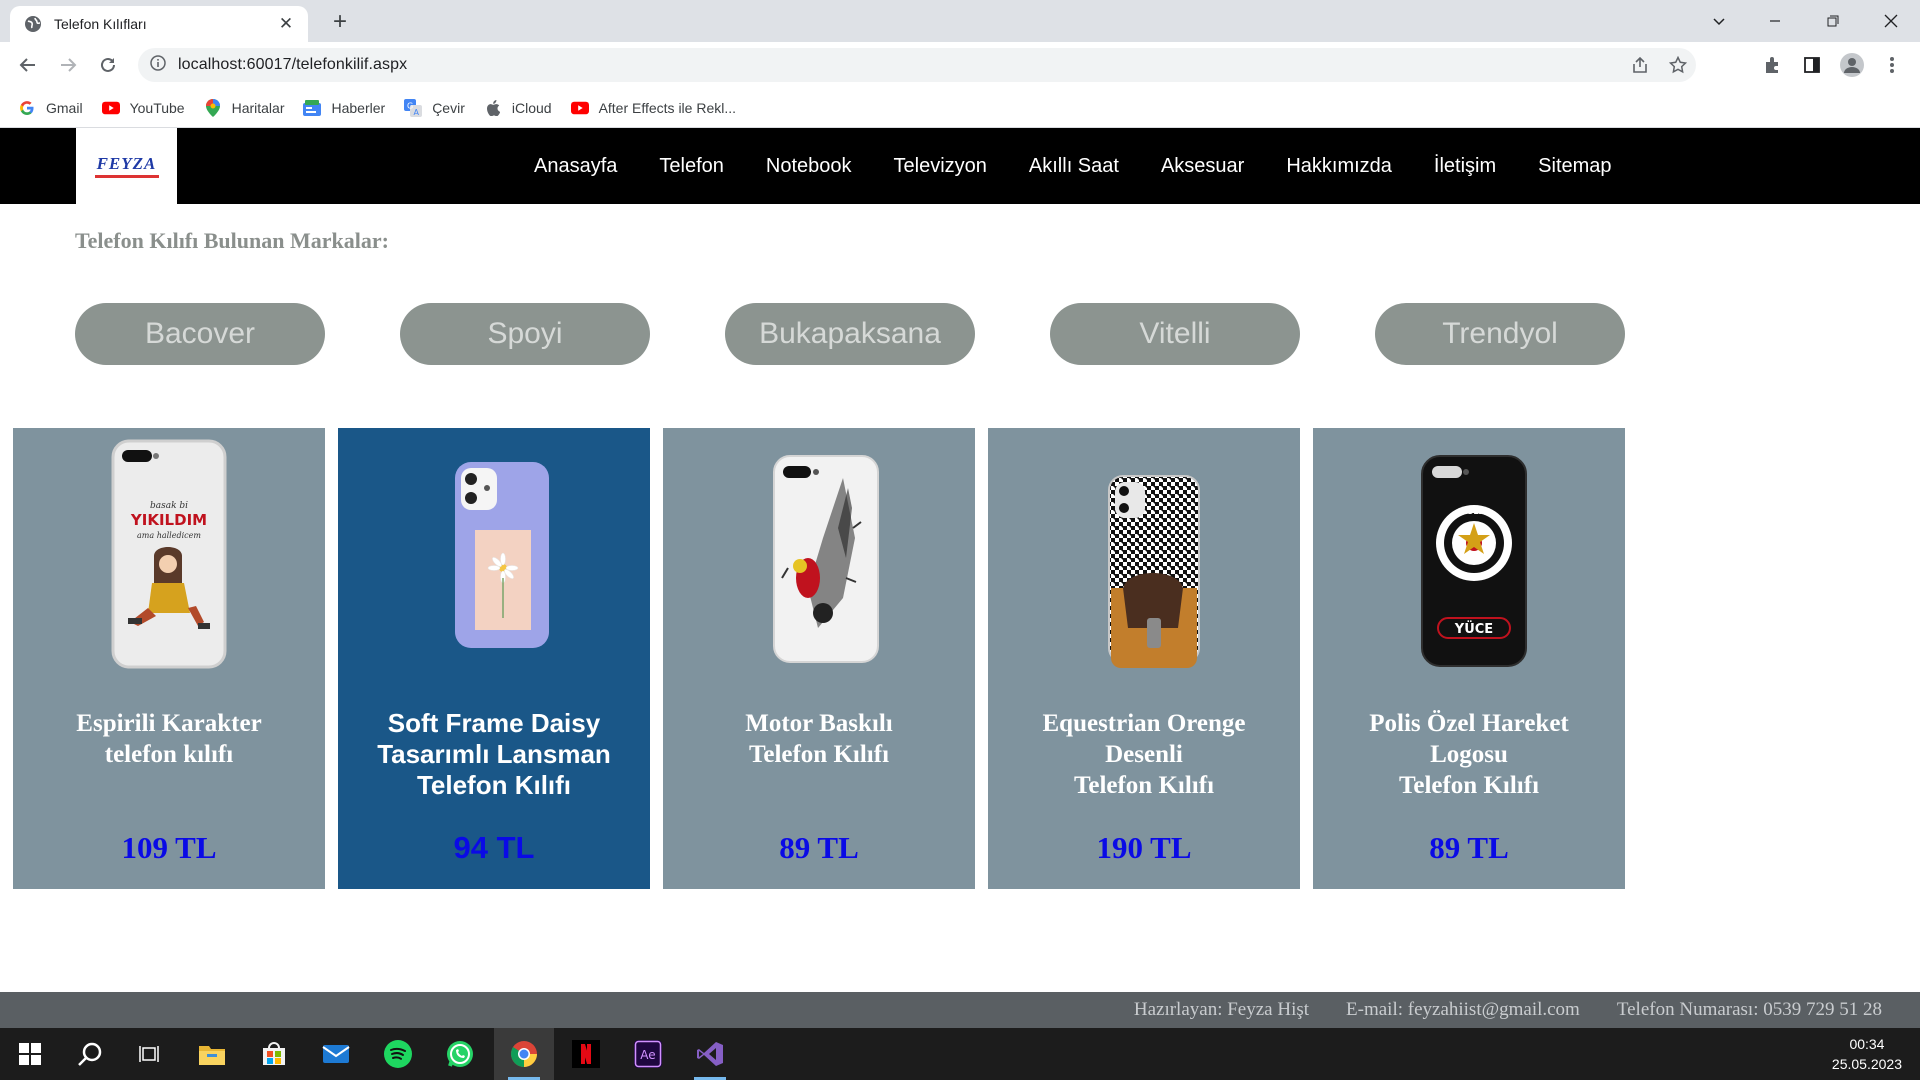 The height and width of the screenshot is (1080, 1920). What do you see at coordinates (27, 108) in the screenshot?
I see `google-icon` at bounding box center [27, 108].